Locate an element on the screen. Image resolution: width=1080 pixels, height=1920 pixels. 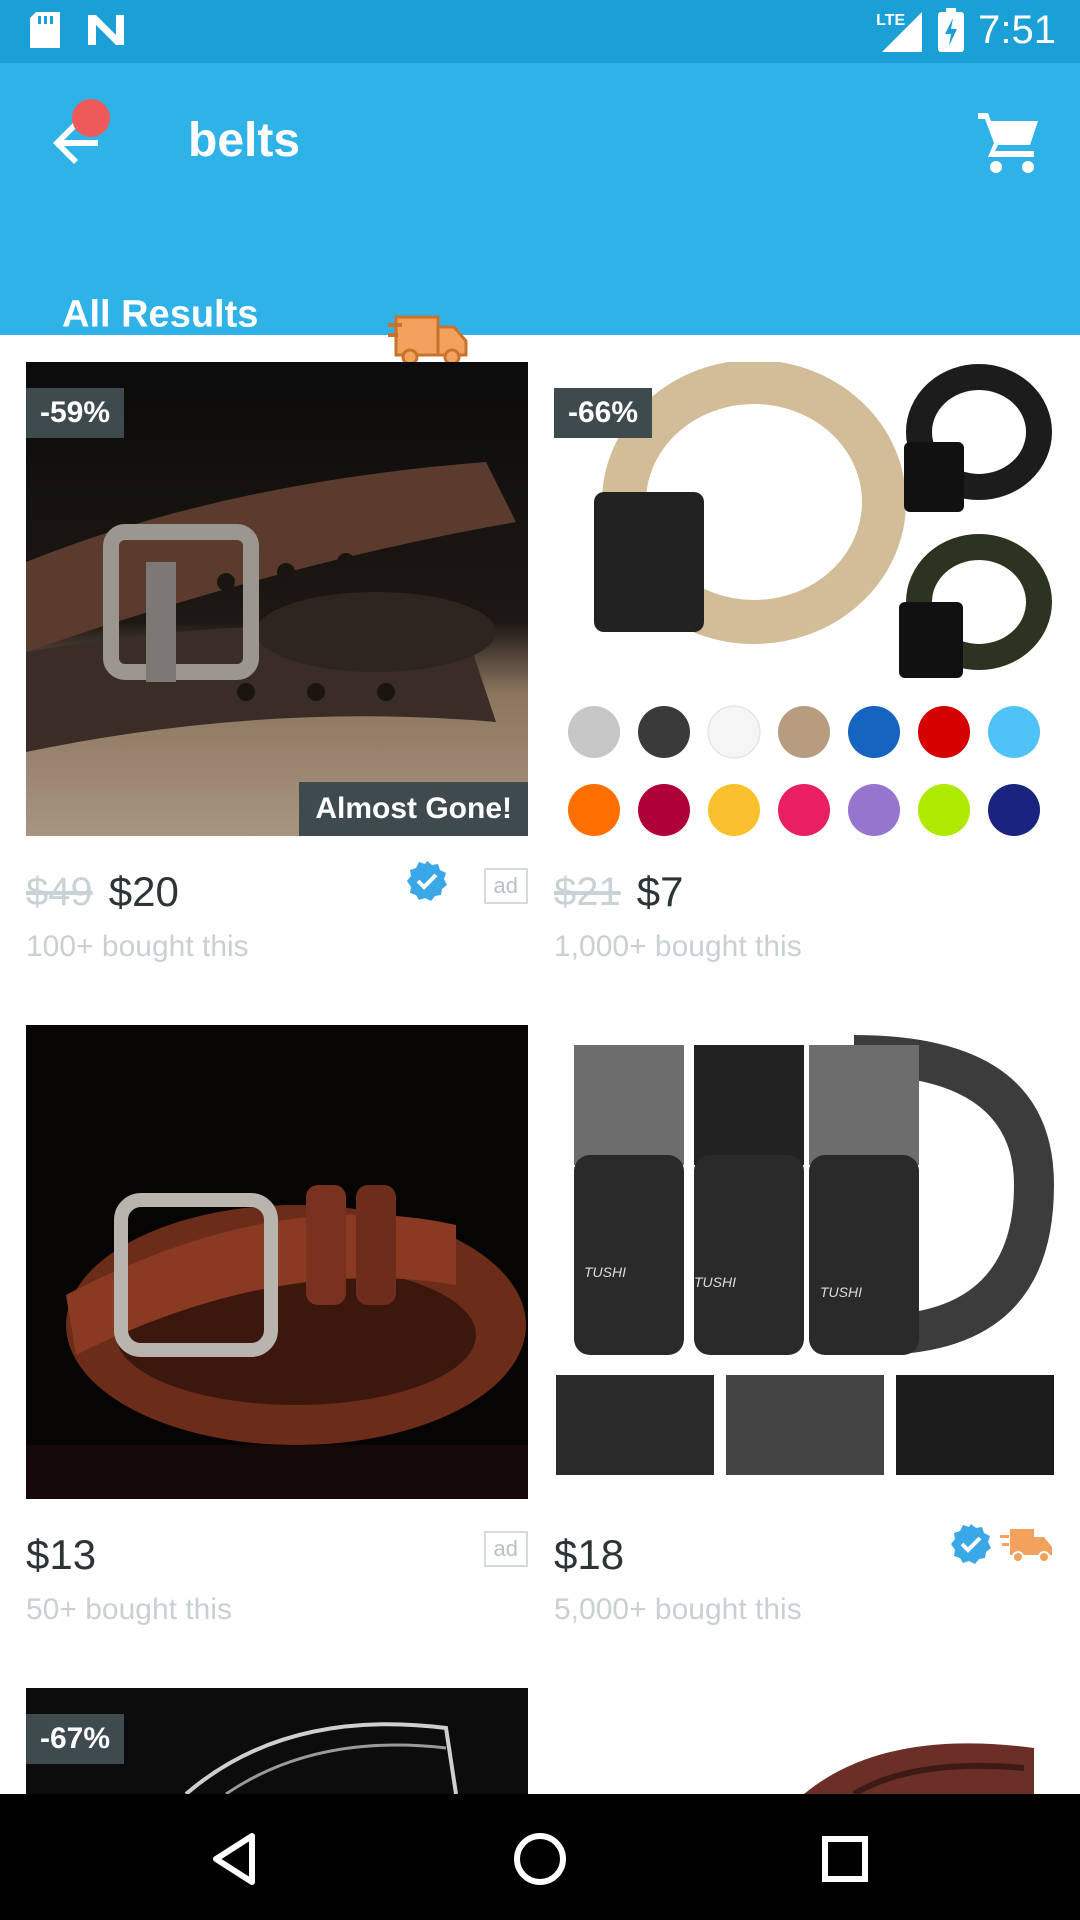
product-image: -67% is located at coordinates (277, 1741).